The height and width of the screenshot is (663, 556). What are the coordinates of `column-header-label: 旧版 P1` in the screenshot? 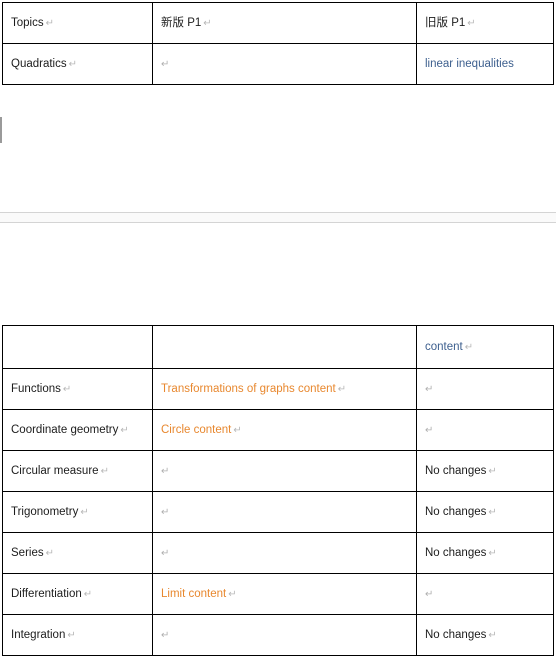 It's located at (445, 22).